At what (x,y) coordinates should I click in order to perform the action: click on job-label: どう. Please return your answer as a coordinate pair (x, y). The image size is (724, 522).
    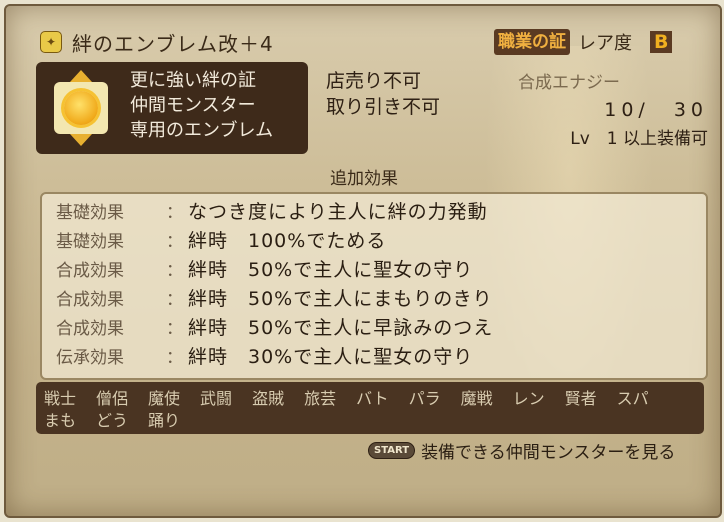
    Looking at the image, I should click on (112, 420).